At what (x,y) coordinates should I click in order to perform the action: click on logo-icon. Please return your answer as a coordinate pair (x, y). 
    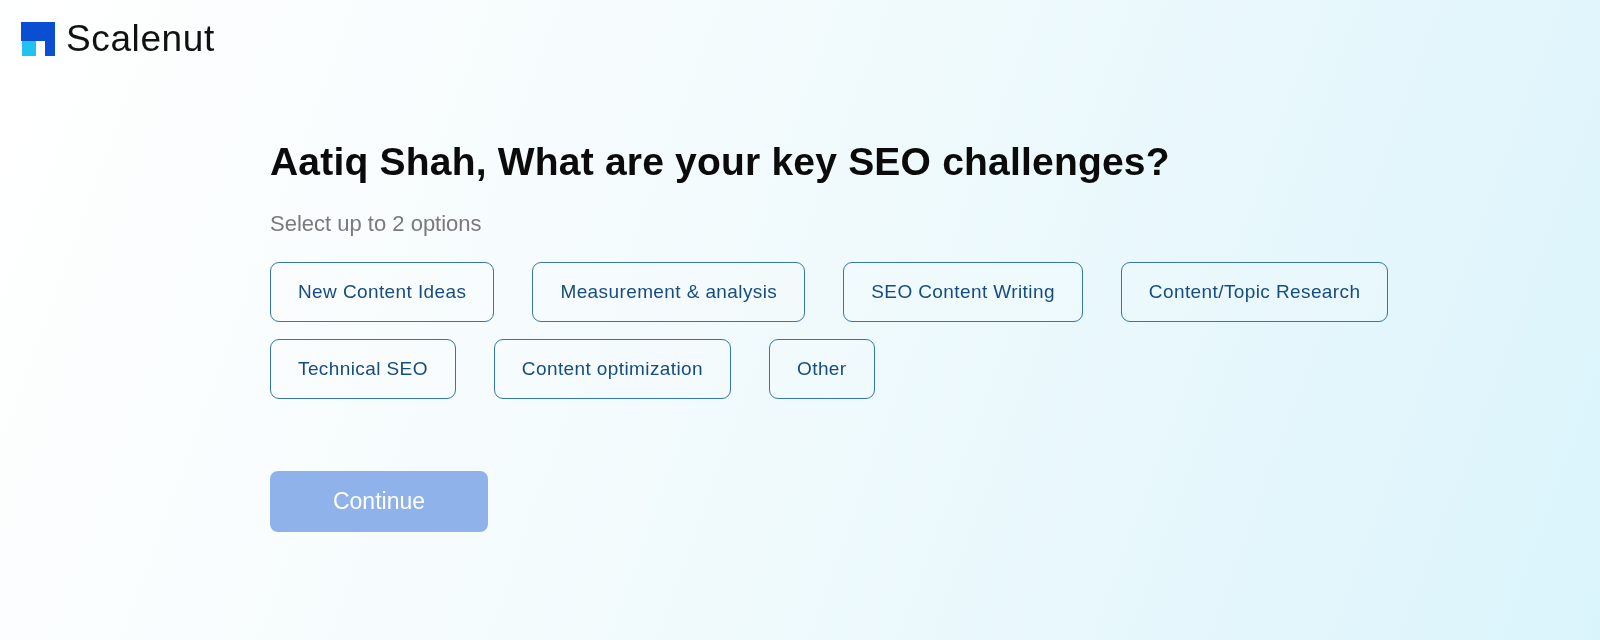
    Looking at the image, I should click on (38, 39).